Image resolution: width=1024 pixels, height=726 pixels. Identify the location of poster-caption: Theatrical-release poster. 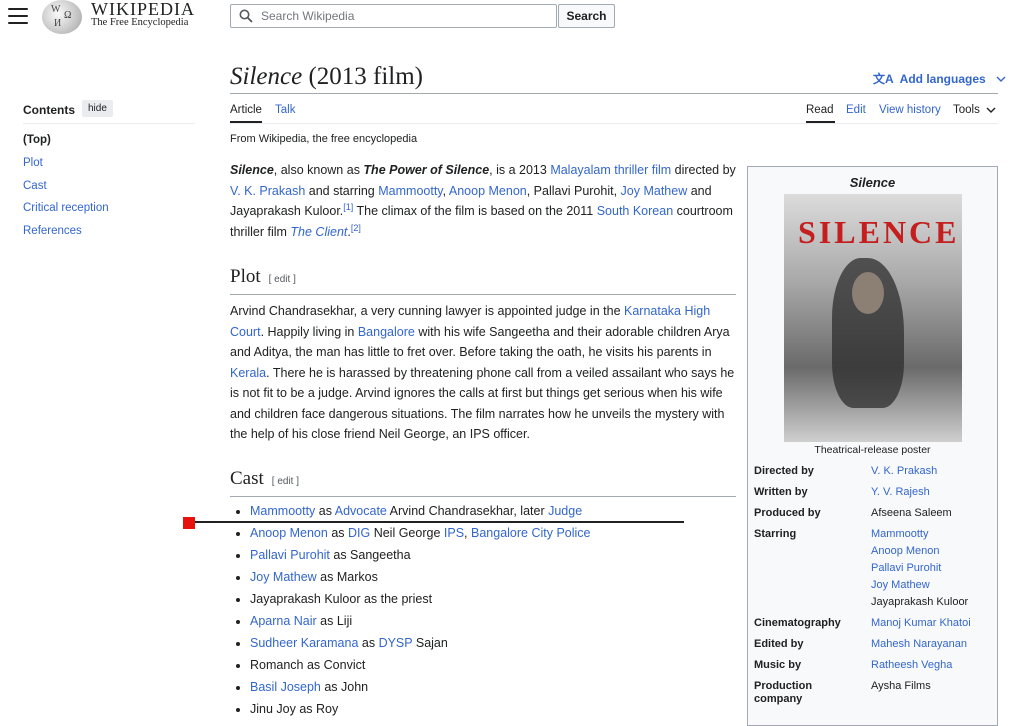
(872, 450).